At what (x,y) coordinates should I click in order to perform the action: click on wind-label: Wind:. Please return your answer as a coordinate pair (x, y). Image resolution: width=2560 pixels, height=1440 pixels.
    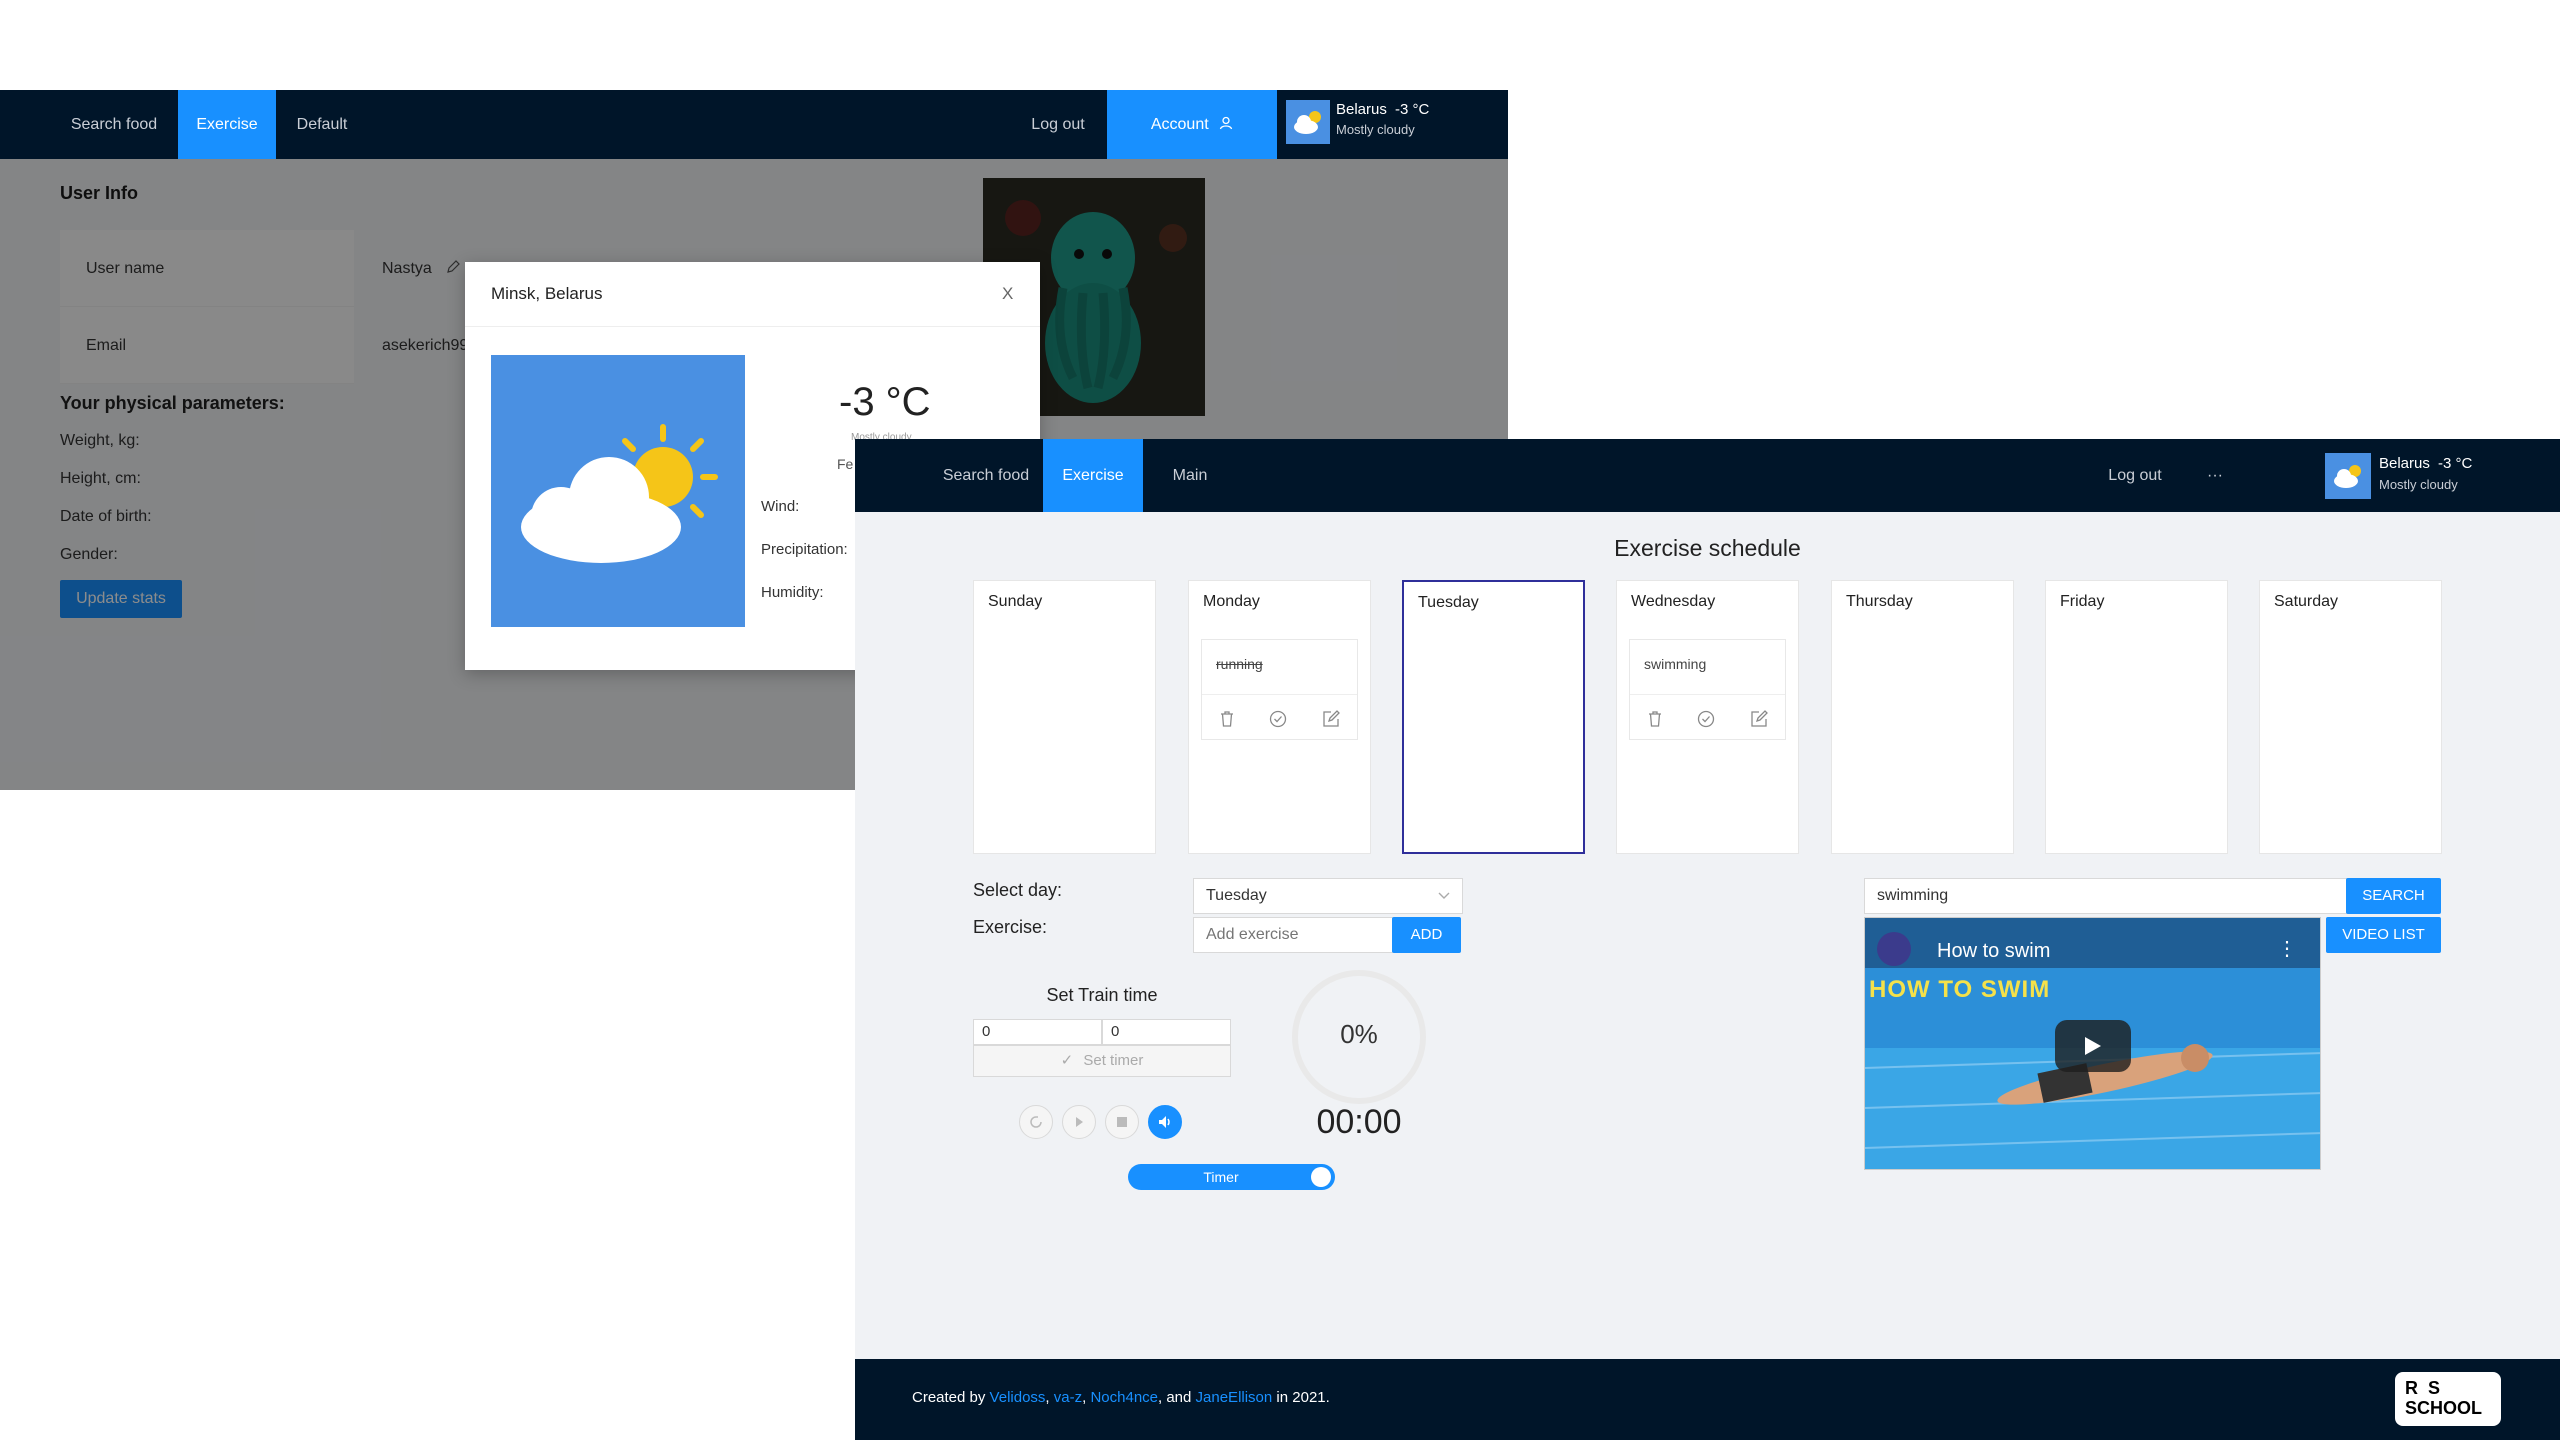
    Looking at the image, I should click on (780, 506).